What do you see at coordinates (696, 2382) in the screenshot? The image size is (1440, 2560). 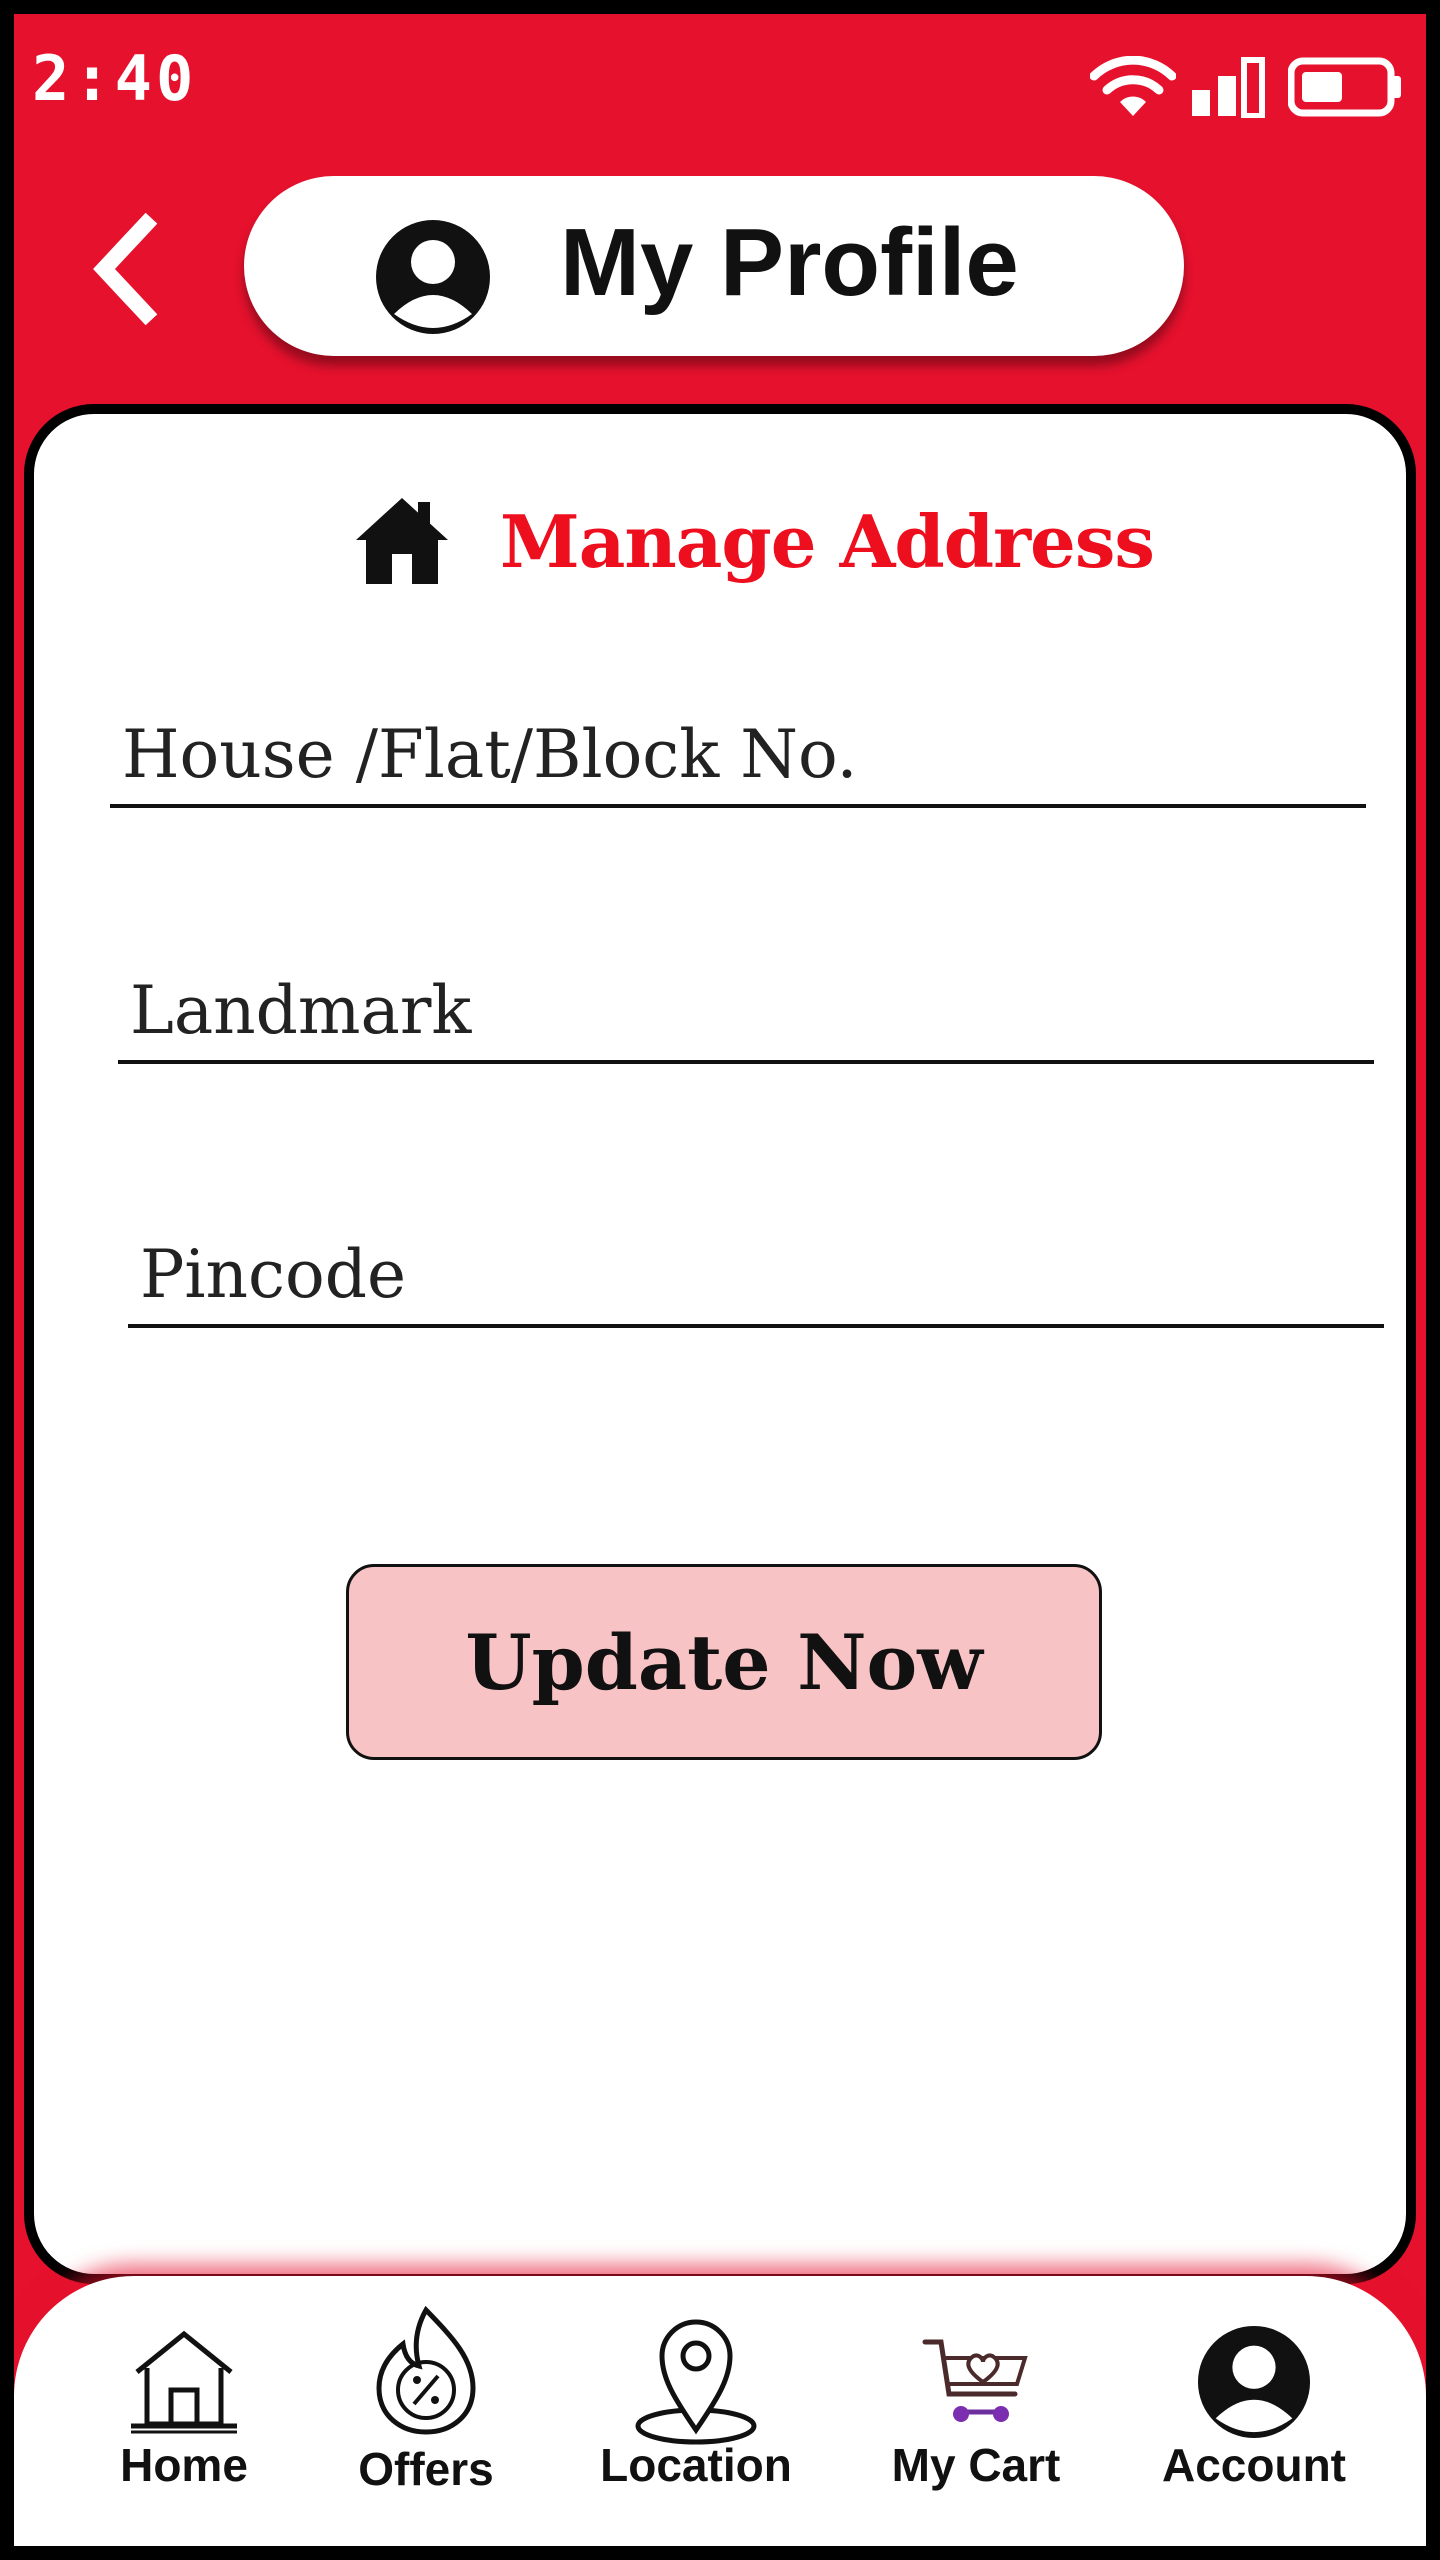 I see `location-pin-icon` at bounding box center [696, 2382].